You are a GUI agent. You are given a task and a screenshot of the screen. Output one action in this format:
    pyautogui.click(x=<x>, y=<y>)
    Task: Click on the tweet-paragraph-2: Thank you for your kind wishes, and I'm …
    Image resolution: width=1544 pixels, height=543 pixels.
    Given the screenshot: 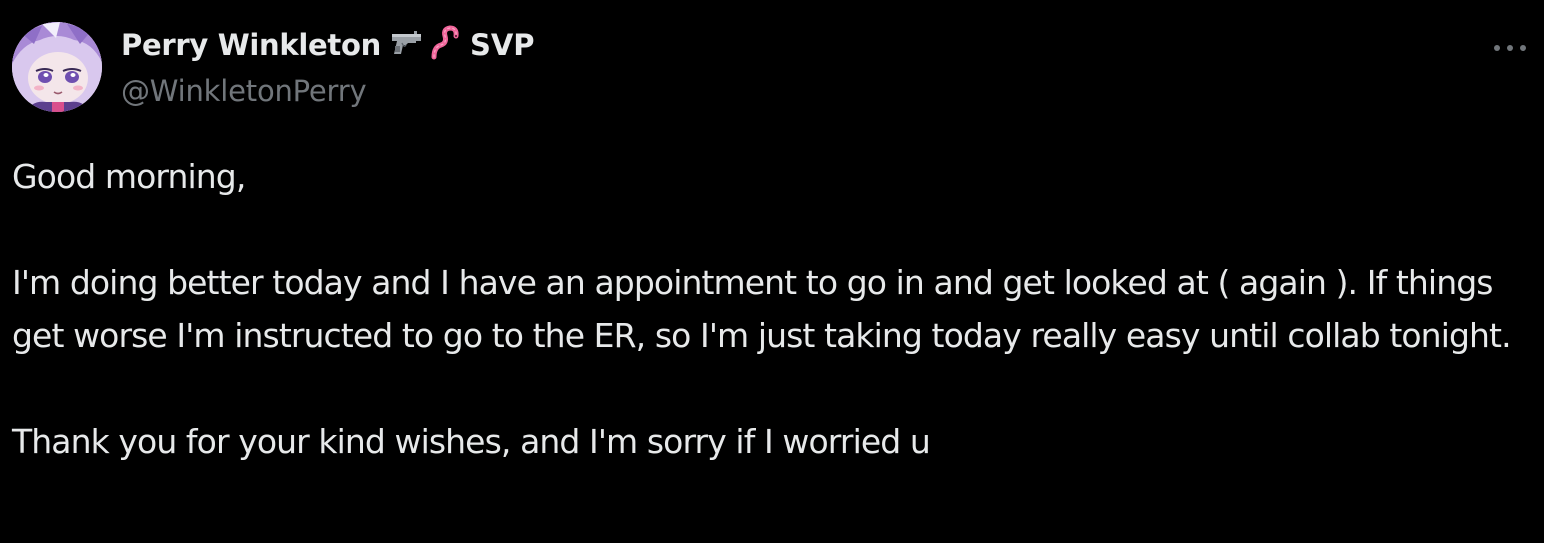 What is the action you would take?
    pyautogui.click(x=471, y=441)
    